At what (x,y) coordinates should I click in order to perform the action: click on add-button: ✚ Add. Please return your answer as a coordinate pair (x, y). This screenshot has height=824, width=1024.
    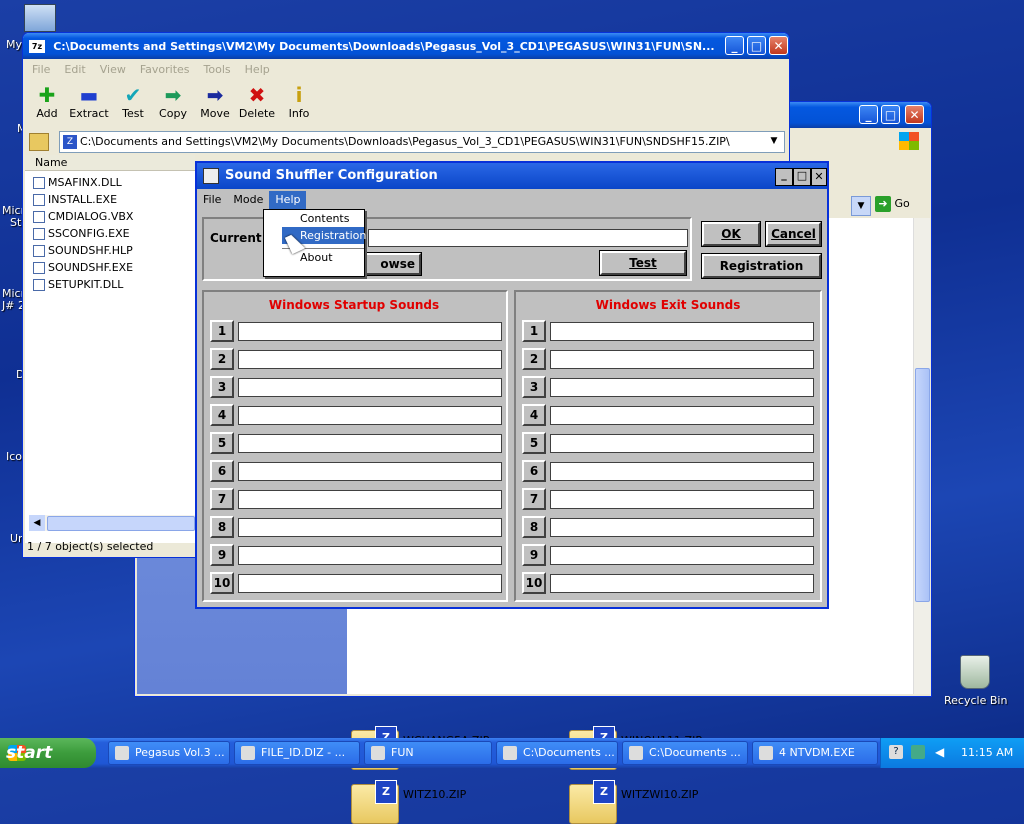
    Looking at the image, I should click on (47, 101).